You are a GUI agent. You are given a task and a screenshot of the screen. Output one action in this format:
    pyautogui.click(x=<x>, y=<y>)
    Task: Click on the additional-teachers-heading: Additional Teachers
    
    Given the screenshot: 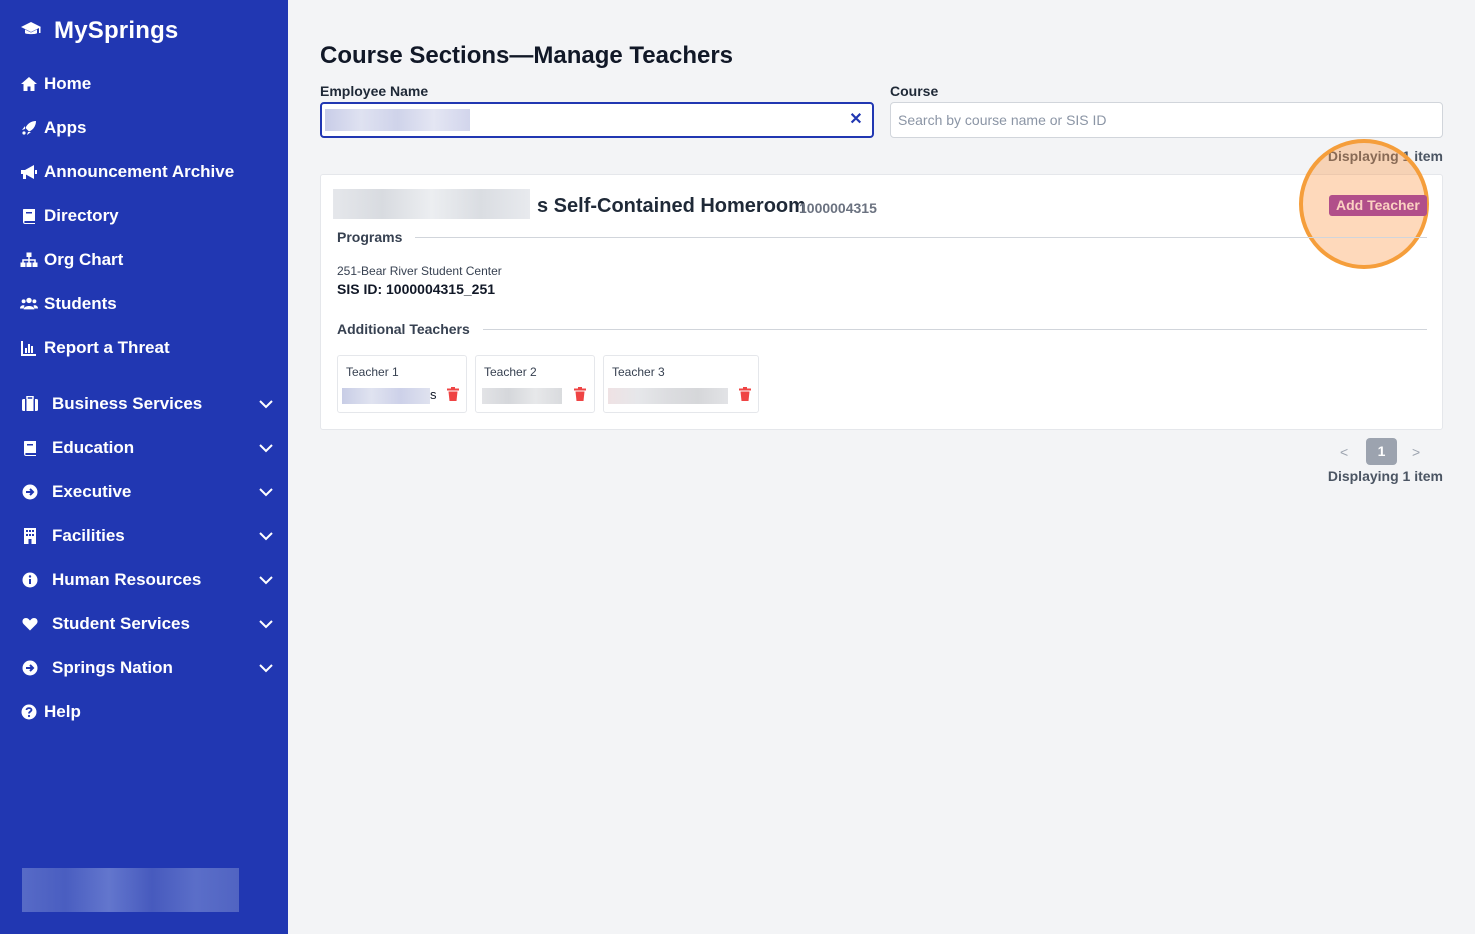 What is the action you would take?
    pyautogui.click(x=403, y=329)
    